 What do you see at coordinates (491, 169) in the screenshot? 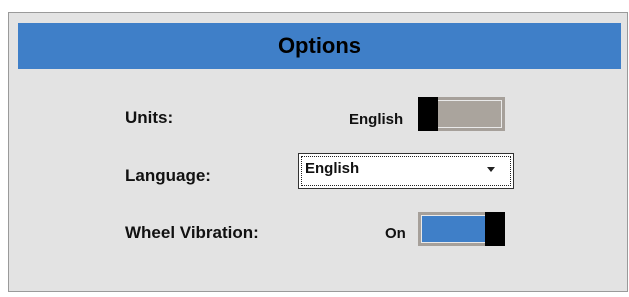
I see `chevron-down-icon` at bounding box center [491, 169].